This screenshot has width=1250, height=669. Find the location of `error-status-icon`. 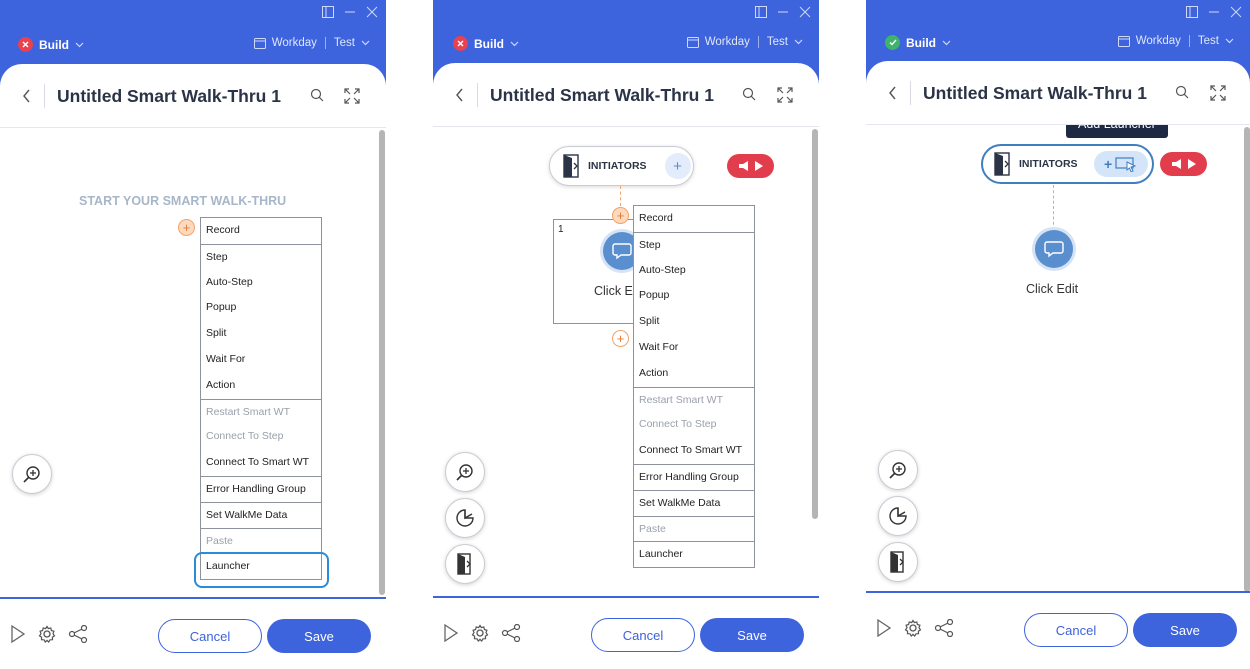

error-status-icon is located at coordinates (460, 43).